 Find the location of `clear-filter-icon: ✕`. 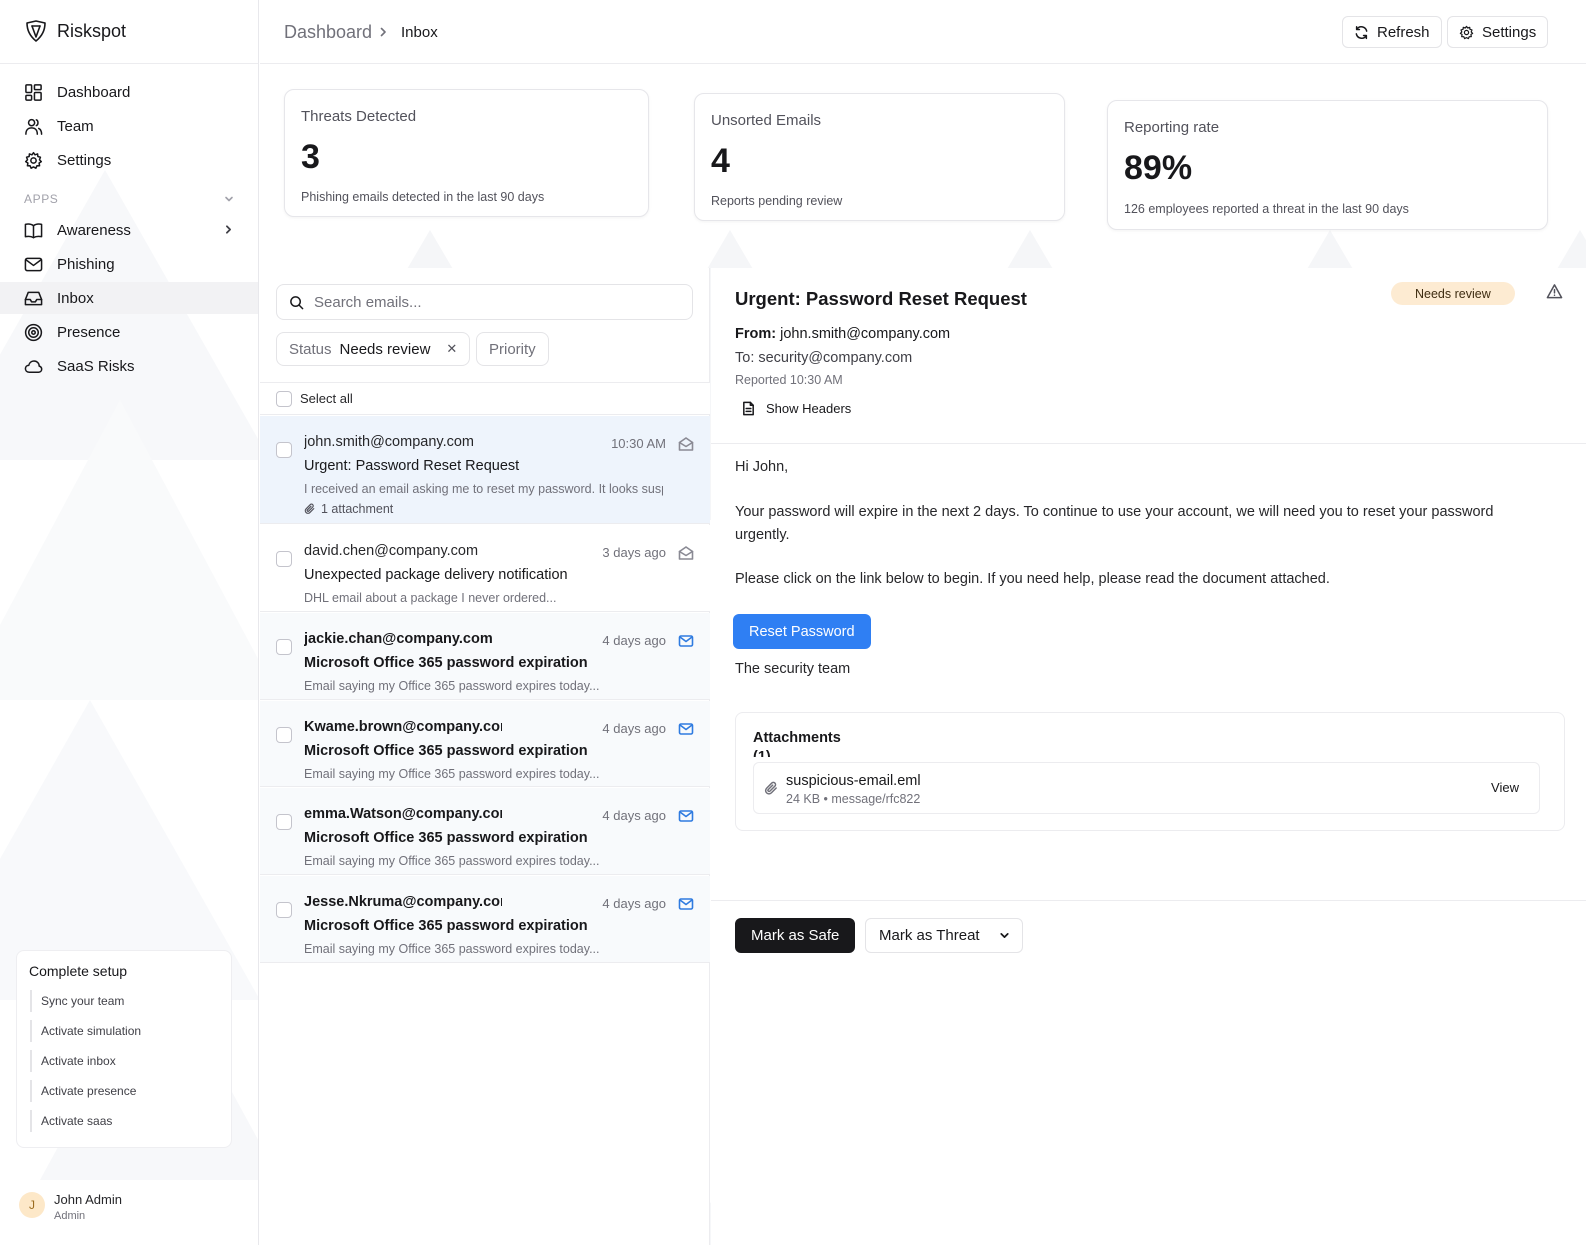

clear-filter-icon: ✕ is located at coordinates (451, 349).